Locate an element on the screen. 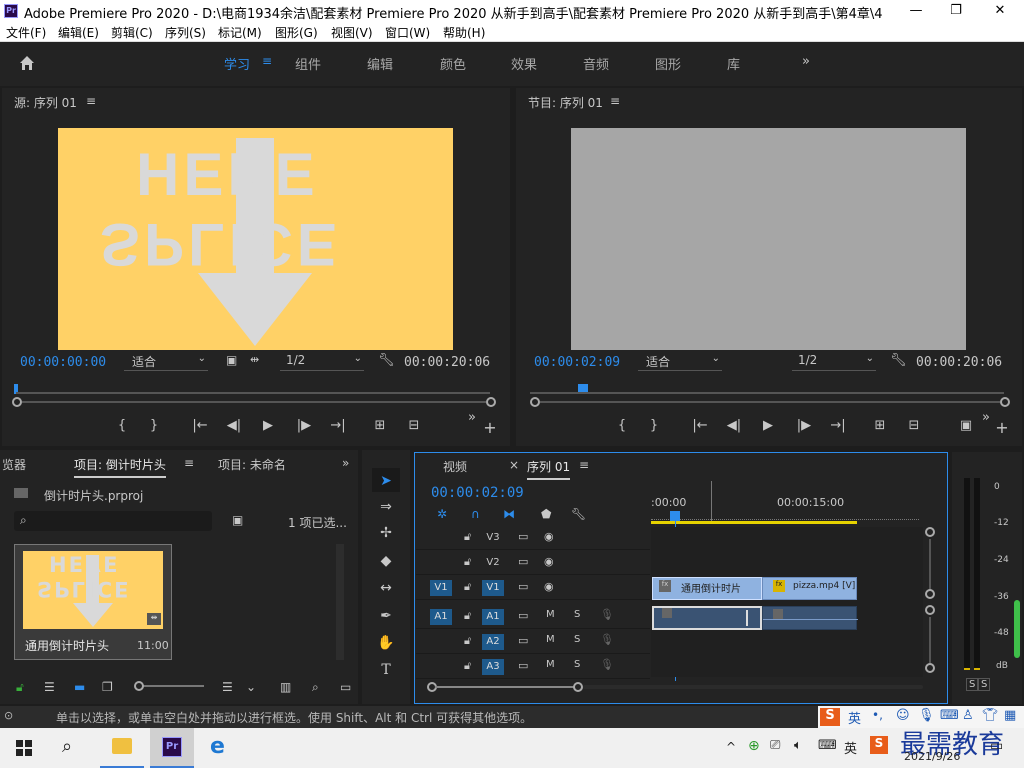 The image size is (1024, 768). ripple-edit-tool-icon: ✢ is located at coordinates (386, 533).